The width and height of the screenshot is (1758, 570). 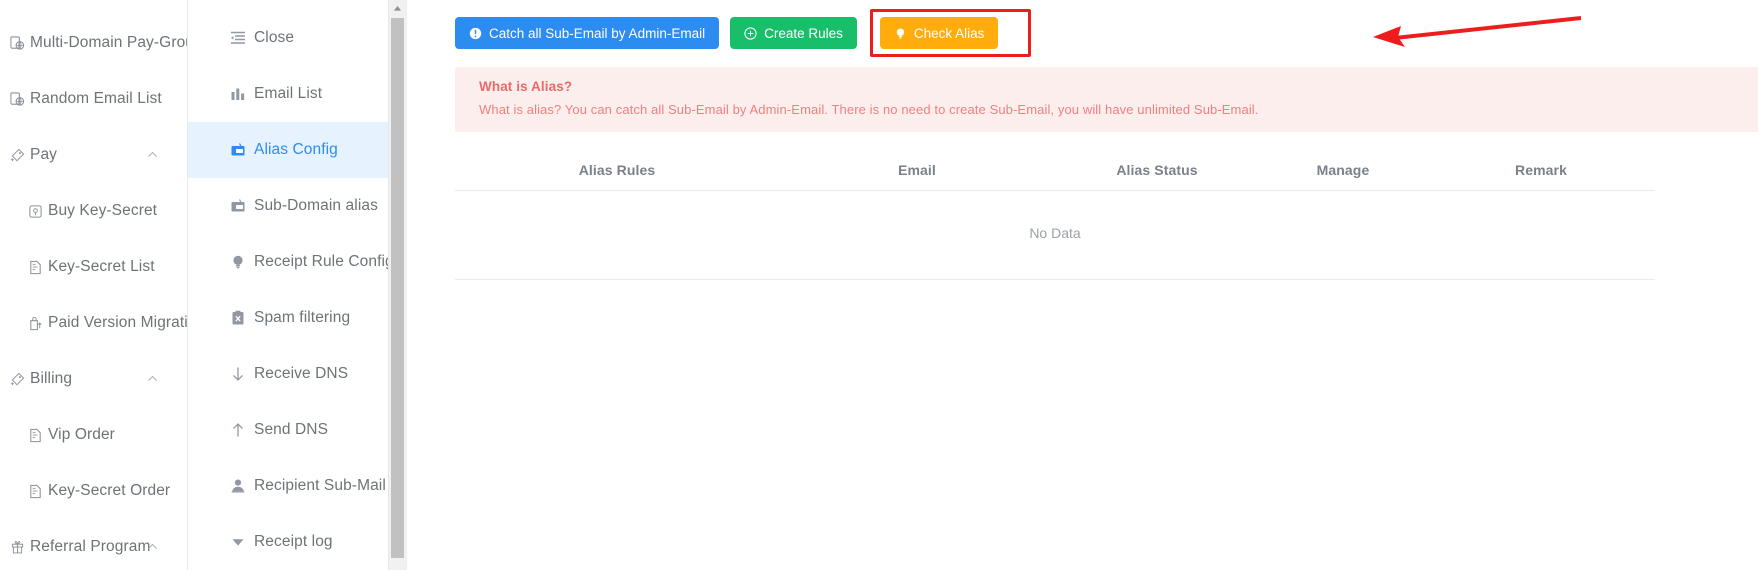 What do you see at coordinates (242, 318) in the screenshot?
I see `spam-clipboard-icon` at bounding box center [242, 318].